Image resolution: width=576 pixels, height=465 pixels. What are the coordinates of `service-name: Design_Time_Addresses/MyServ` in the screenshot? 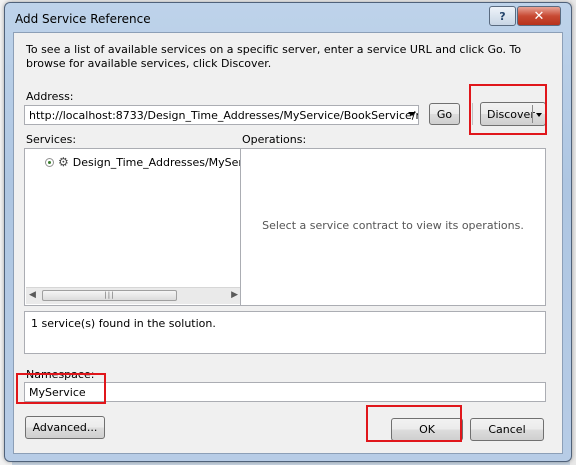 It's located at (161, 162).